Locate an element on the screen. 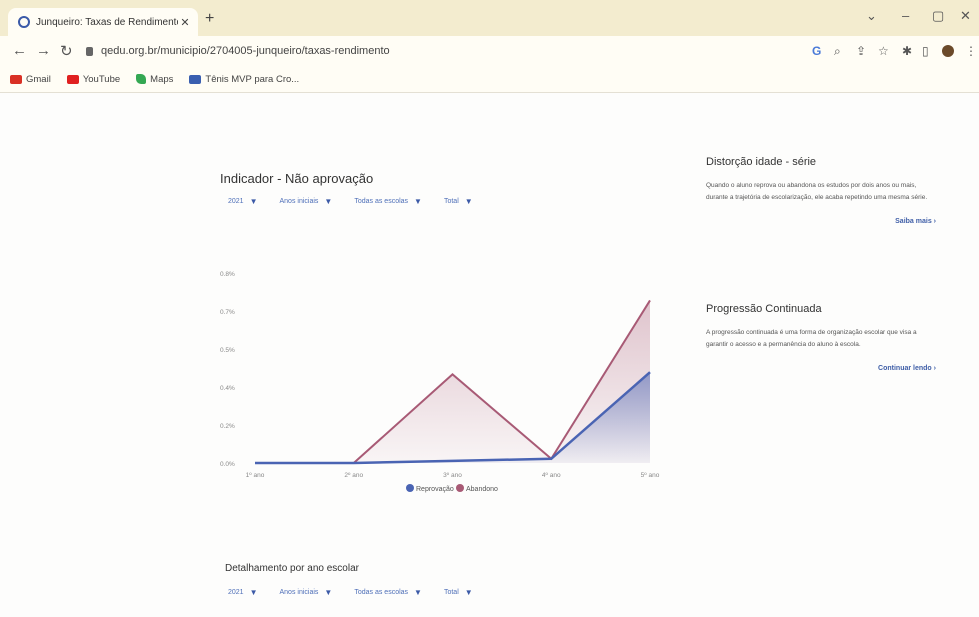 Image resolution: width=979 pixels, height=617 pixels. reload-icon: ↻ is located at coordinates (66, 51).